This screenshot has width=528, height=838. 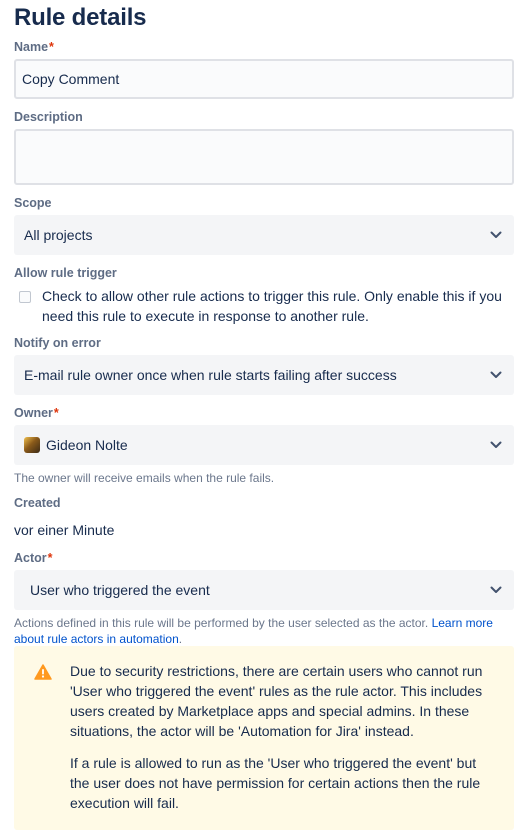 What do you see at coordinates (30, 558) in the screenshot?
I see `actor-label-text: Actor` at bounding box center [30, 558].